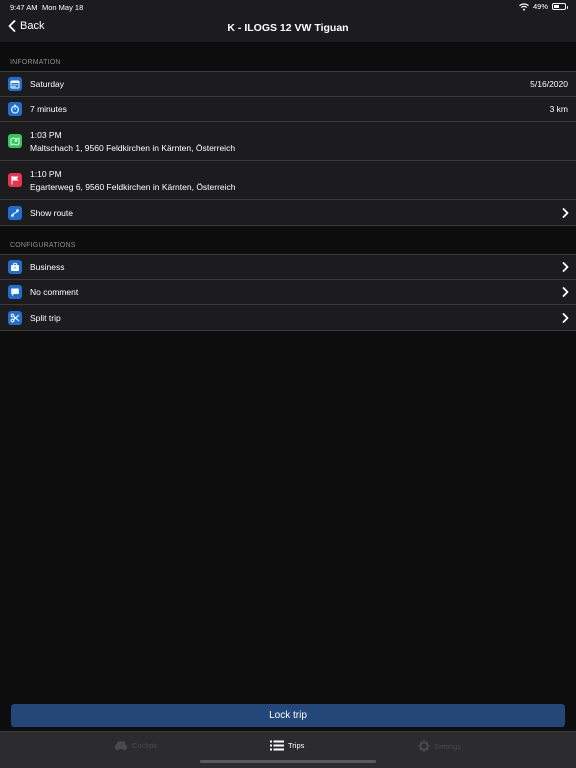 The image size is (576, 768). Describe the element at coordinates (277, 745) in the screenshot. I see `list-icon` at that location.